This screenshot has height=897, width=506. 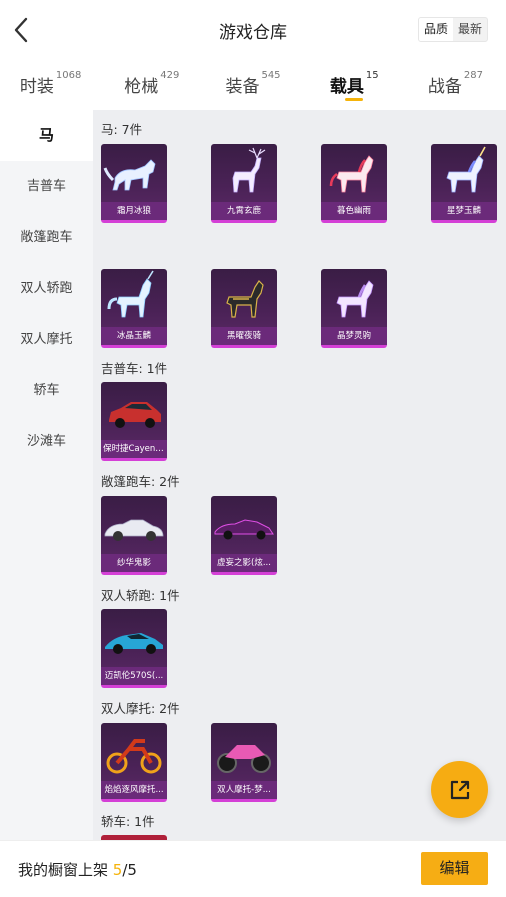 What do you see at coordinates (244, 211) in the screenshot?
I see `item-name: 九霄玄鹿` at bounding box center [244, 211].